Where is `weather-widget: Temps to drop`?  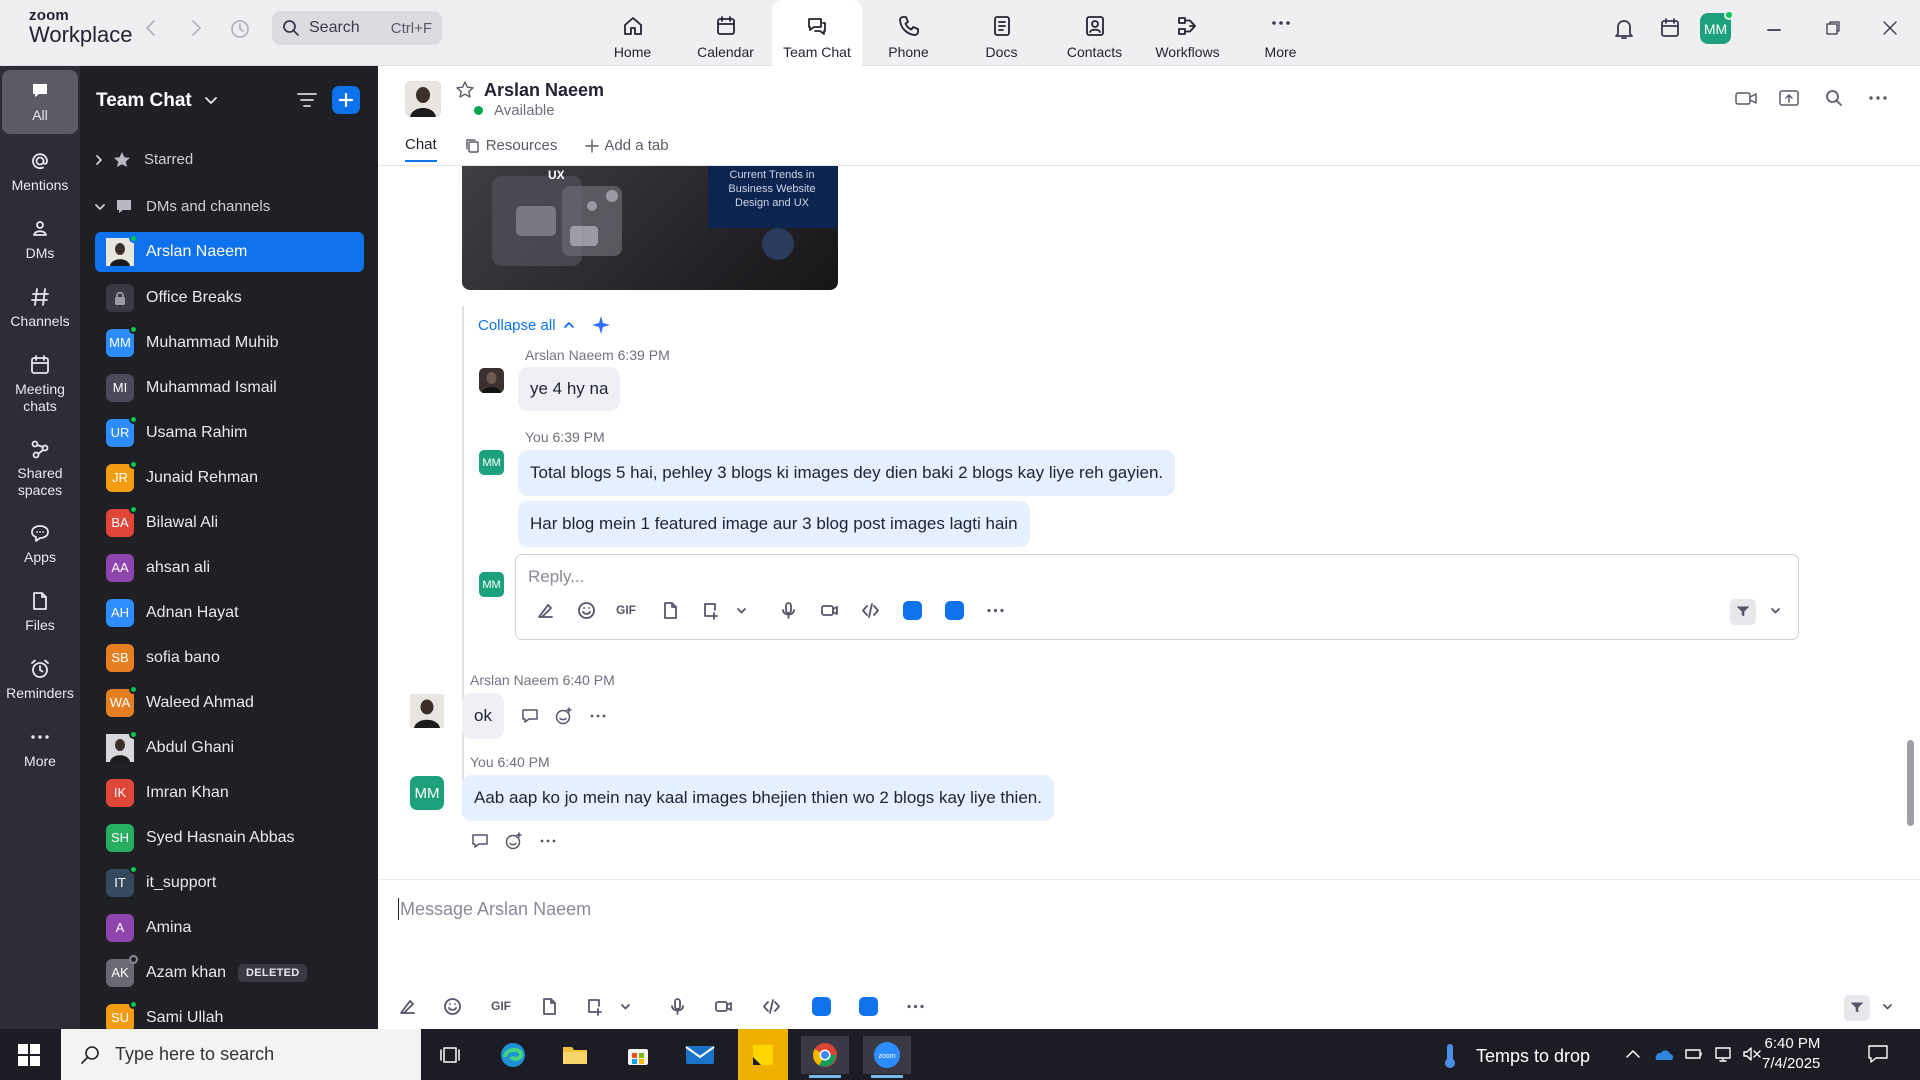 weather-widget: Temps to drop is located at coordinates (1516, 1056).